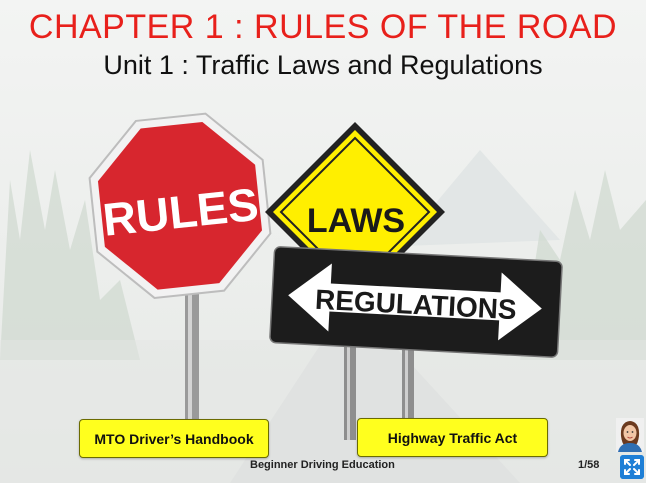 Image resolution: width=646 pixels, height=483 pixels. What do you see at coordinates (589, 465) in the screenshot?
I see `page-counter: 1/58` at bounding box center [589, 465].